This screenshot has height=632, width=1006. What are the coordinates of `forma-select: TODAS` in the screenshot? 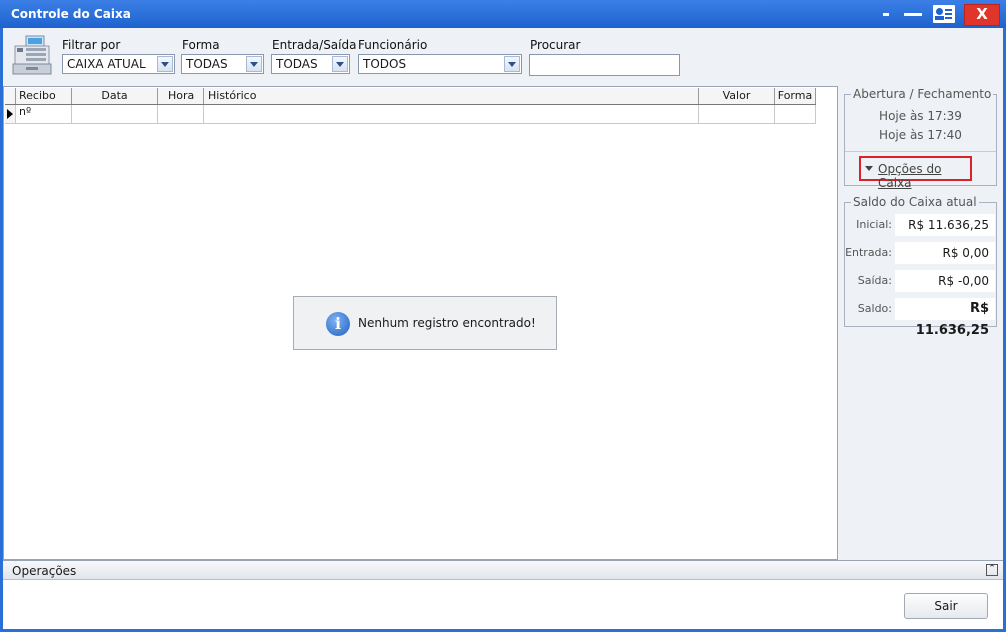 It's located at (222, 64).